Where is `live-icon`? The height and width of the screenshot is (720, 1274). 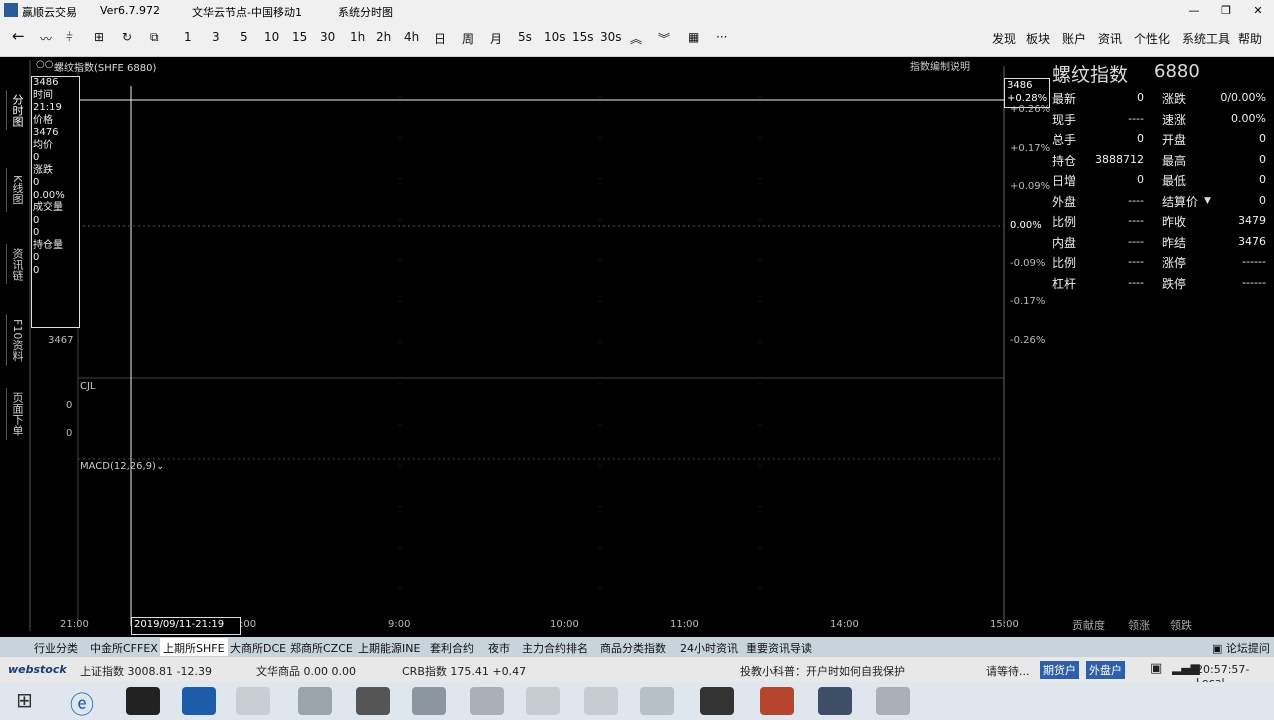 live-icon is located at coordinates (717, 701).